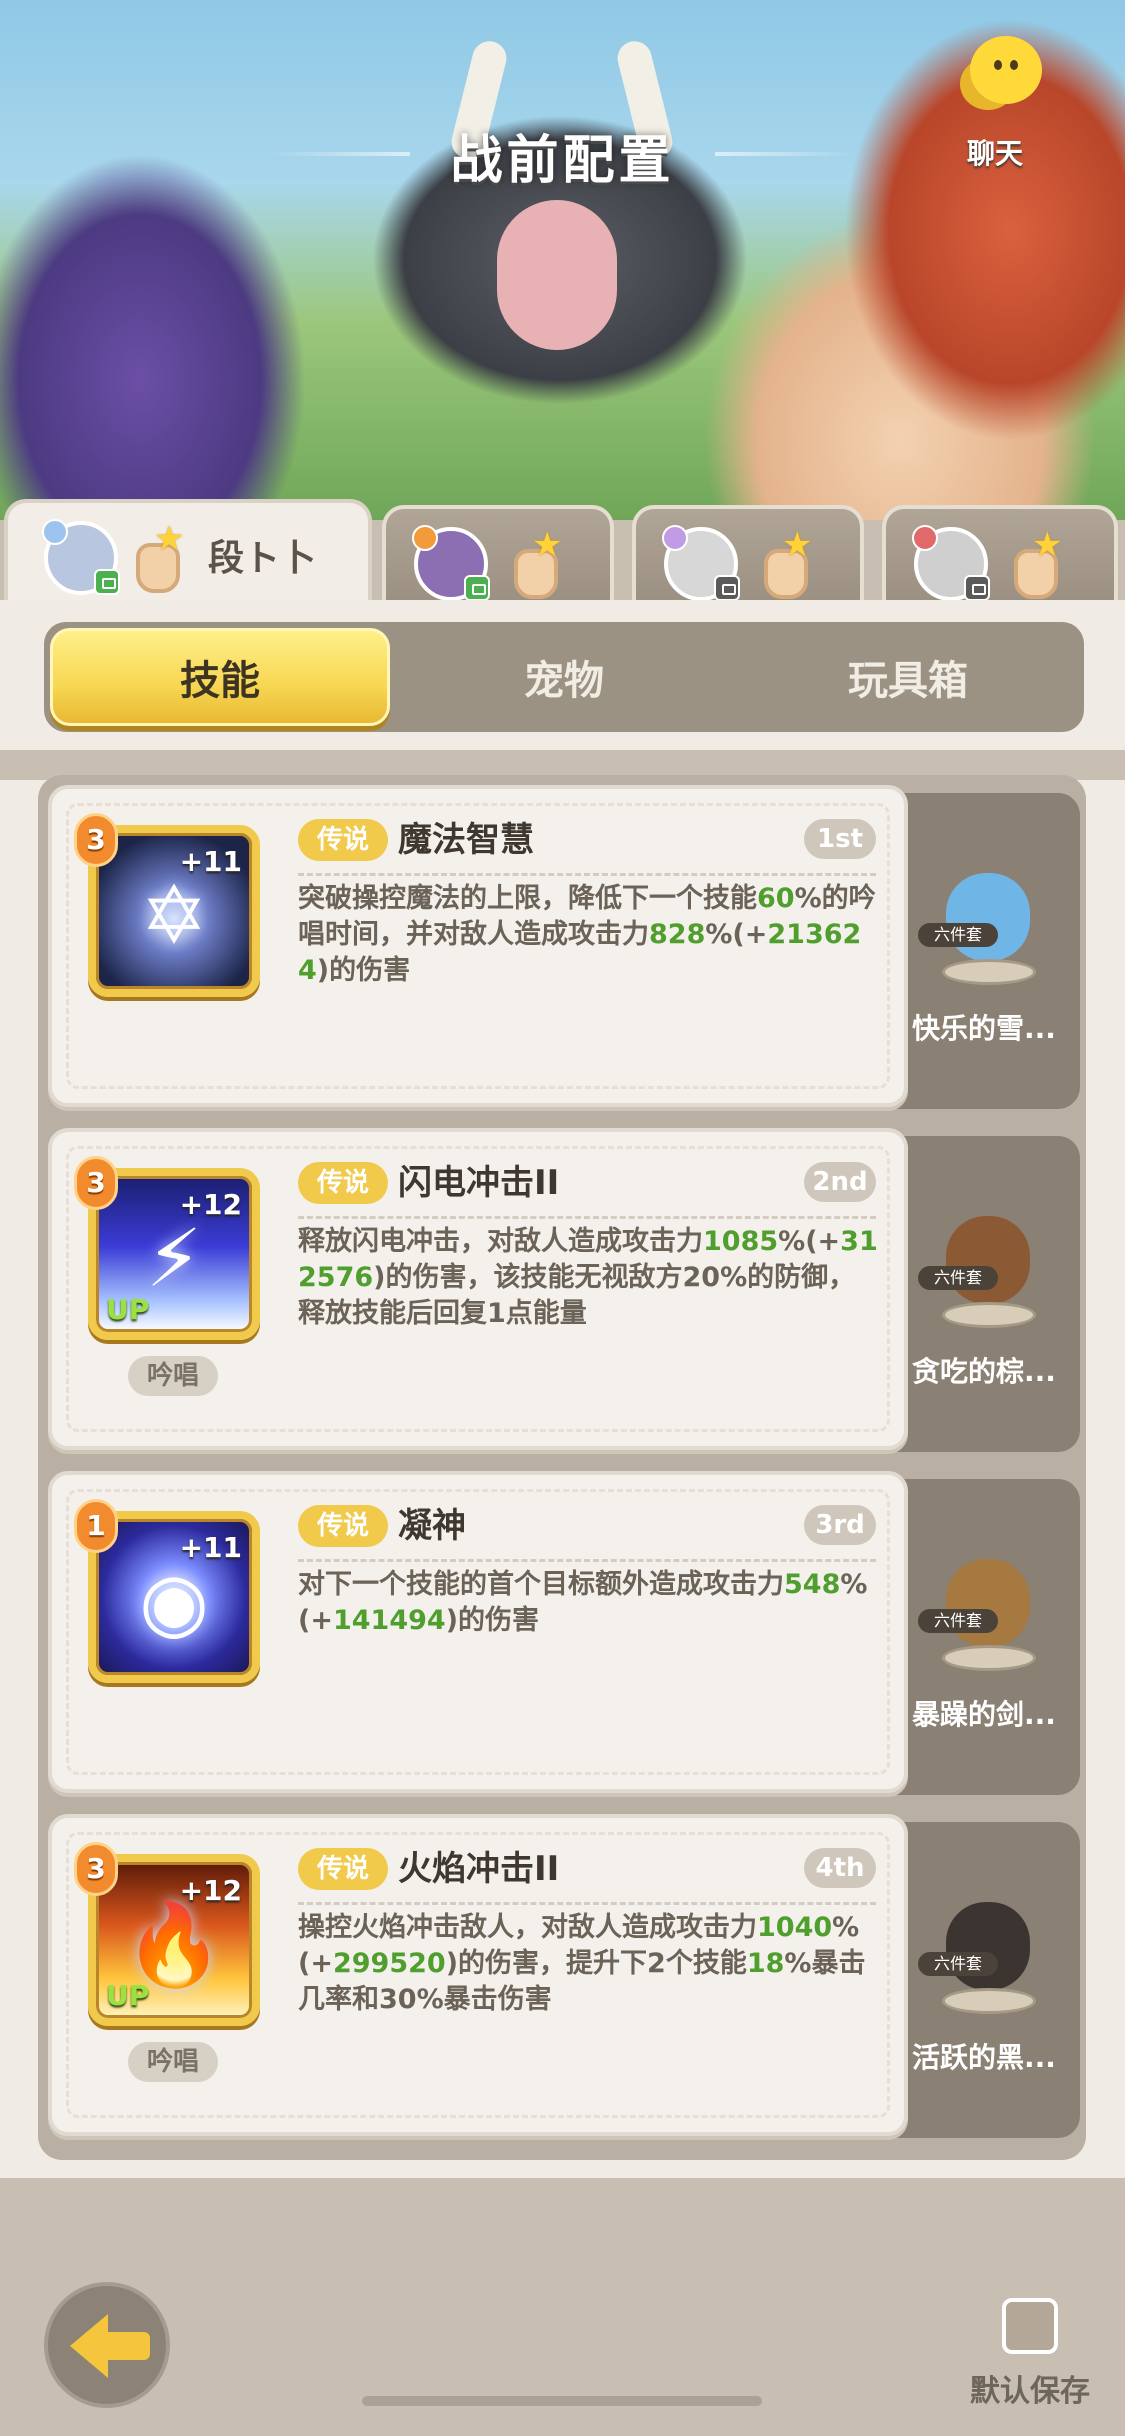 The width and height of the screenshot is (1125, 2436). Describe the element at coordinates (492, 1620) in the screenshot. I see `desc-text: )的伤害` at that location.